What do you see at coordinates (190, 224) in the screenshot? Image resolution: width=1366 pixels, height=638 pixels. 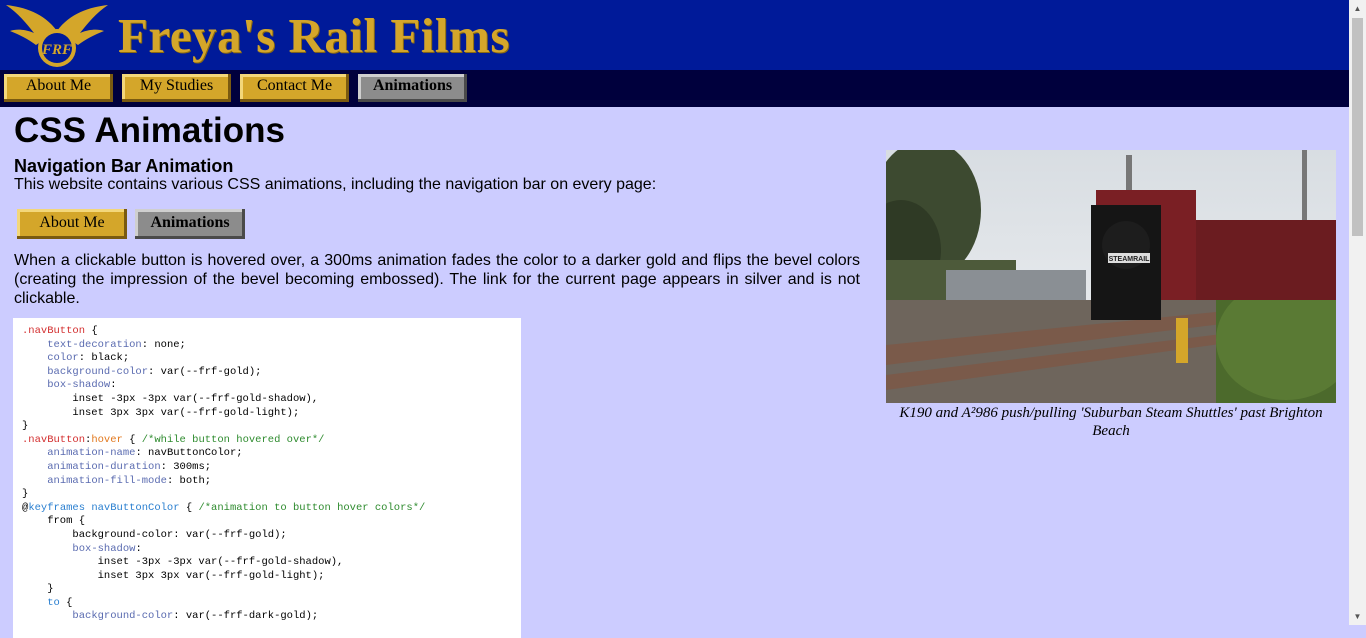 I see `demo-animations-button: Animations` at bounding box center [190, 224].